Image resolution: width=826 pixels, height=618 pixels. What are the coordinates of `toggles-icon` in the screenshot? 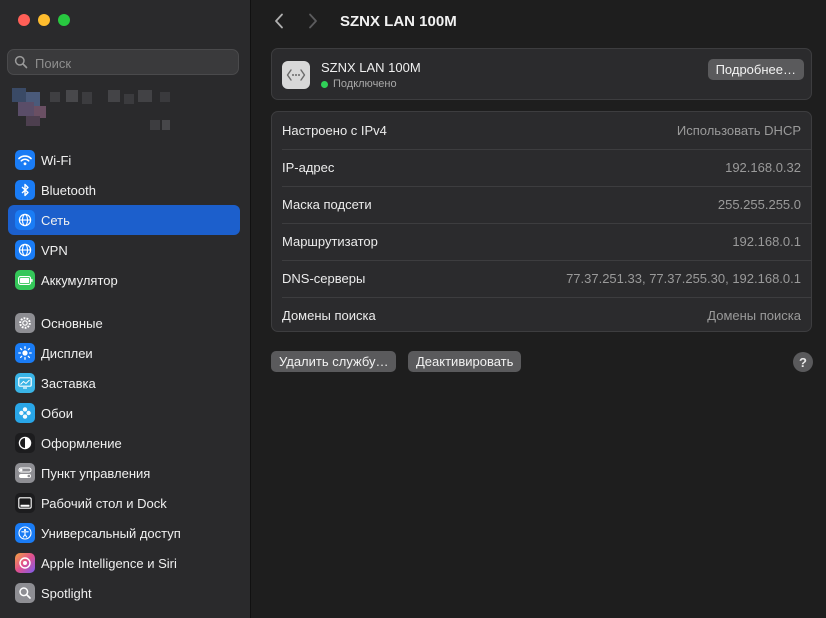 It's located at (25, 473).